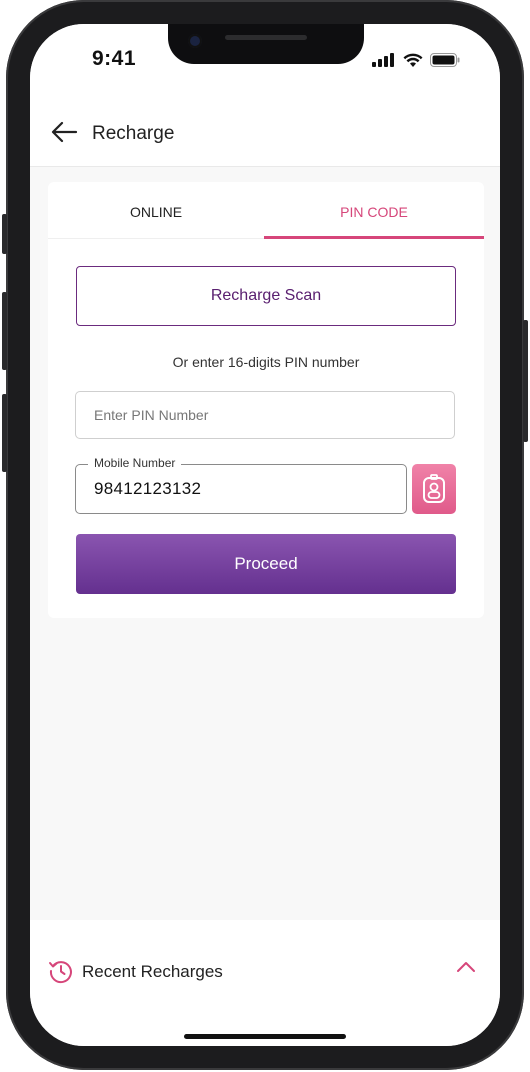 This screenshot has width=530, height=1072. What do you see at coordinates (195, 41) in the screenshot?
I see `front-camera` at bounding box center [195, 41].